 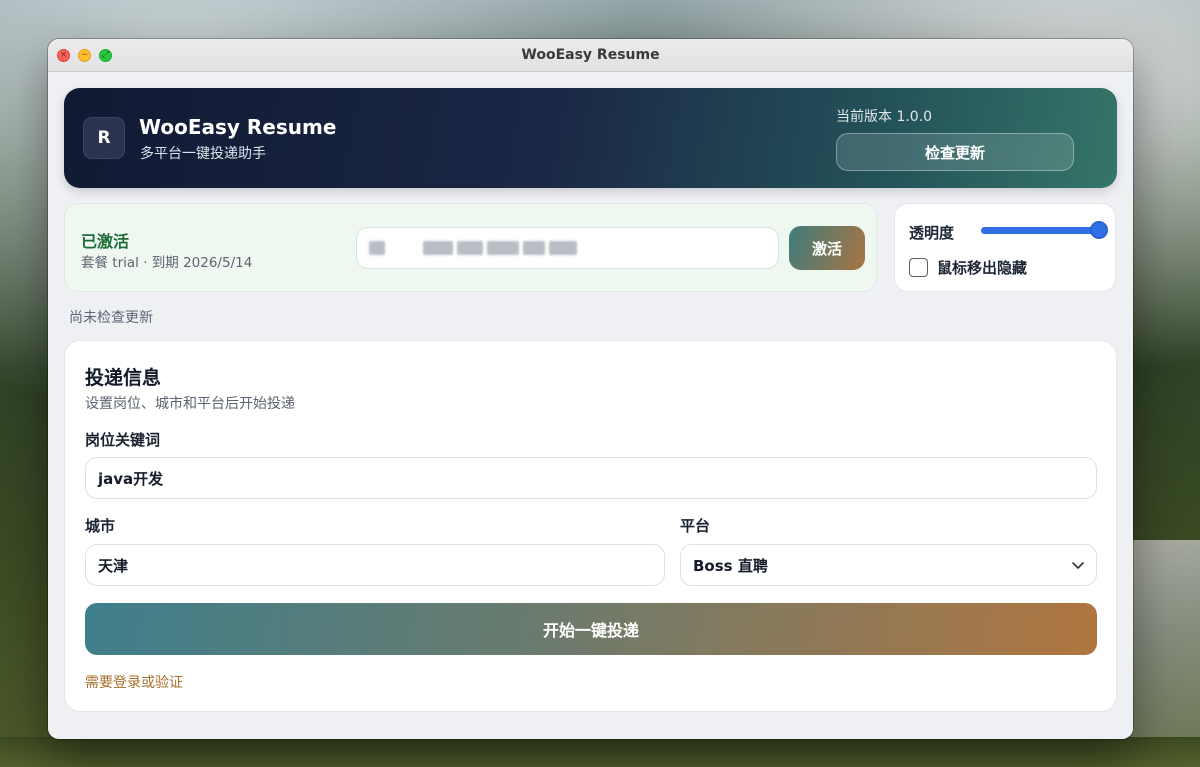 I want to click on license-key-input, so click(x=567, y=248).